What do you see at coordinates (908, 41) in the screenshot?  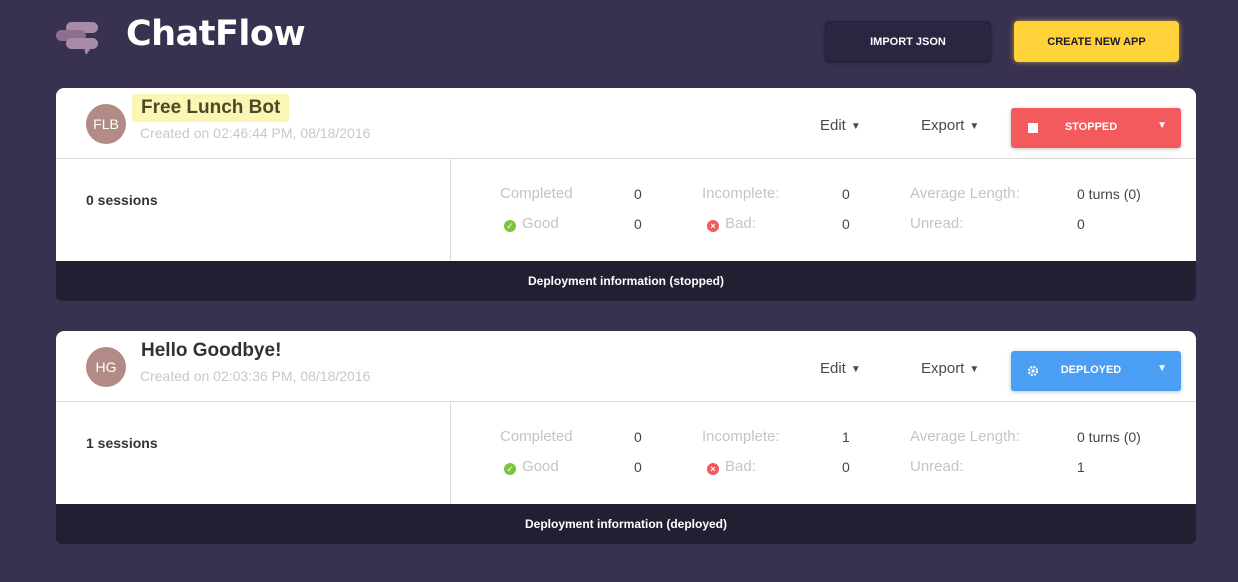 I see `import-json-button: IMPORT JSON` at bounding box center [908, 41].